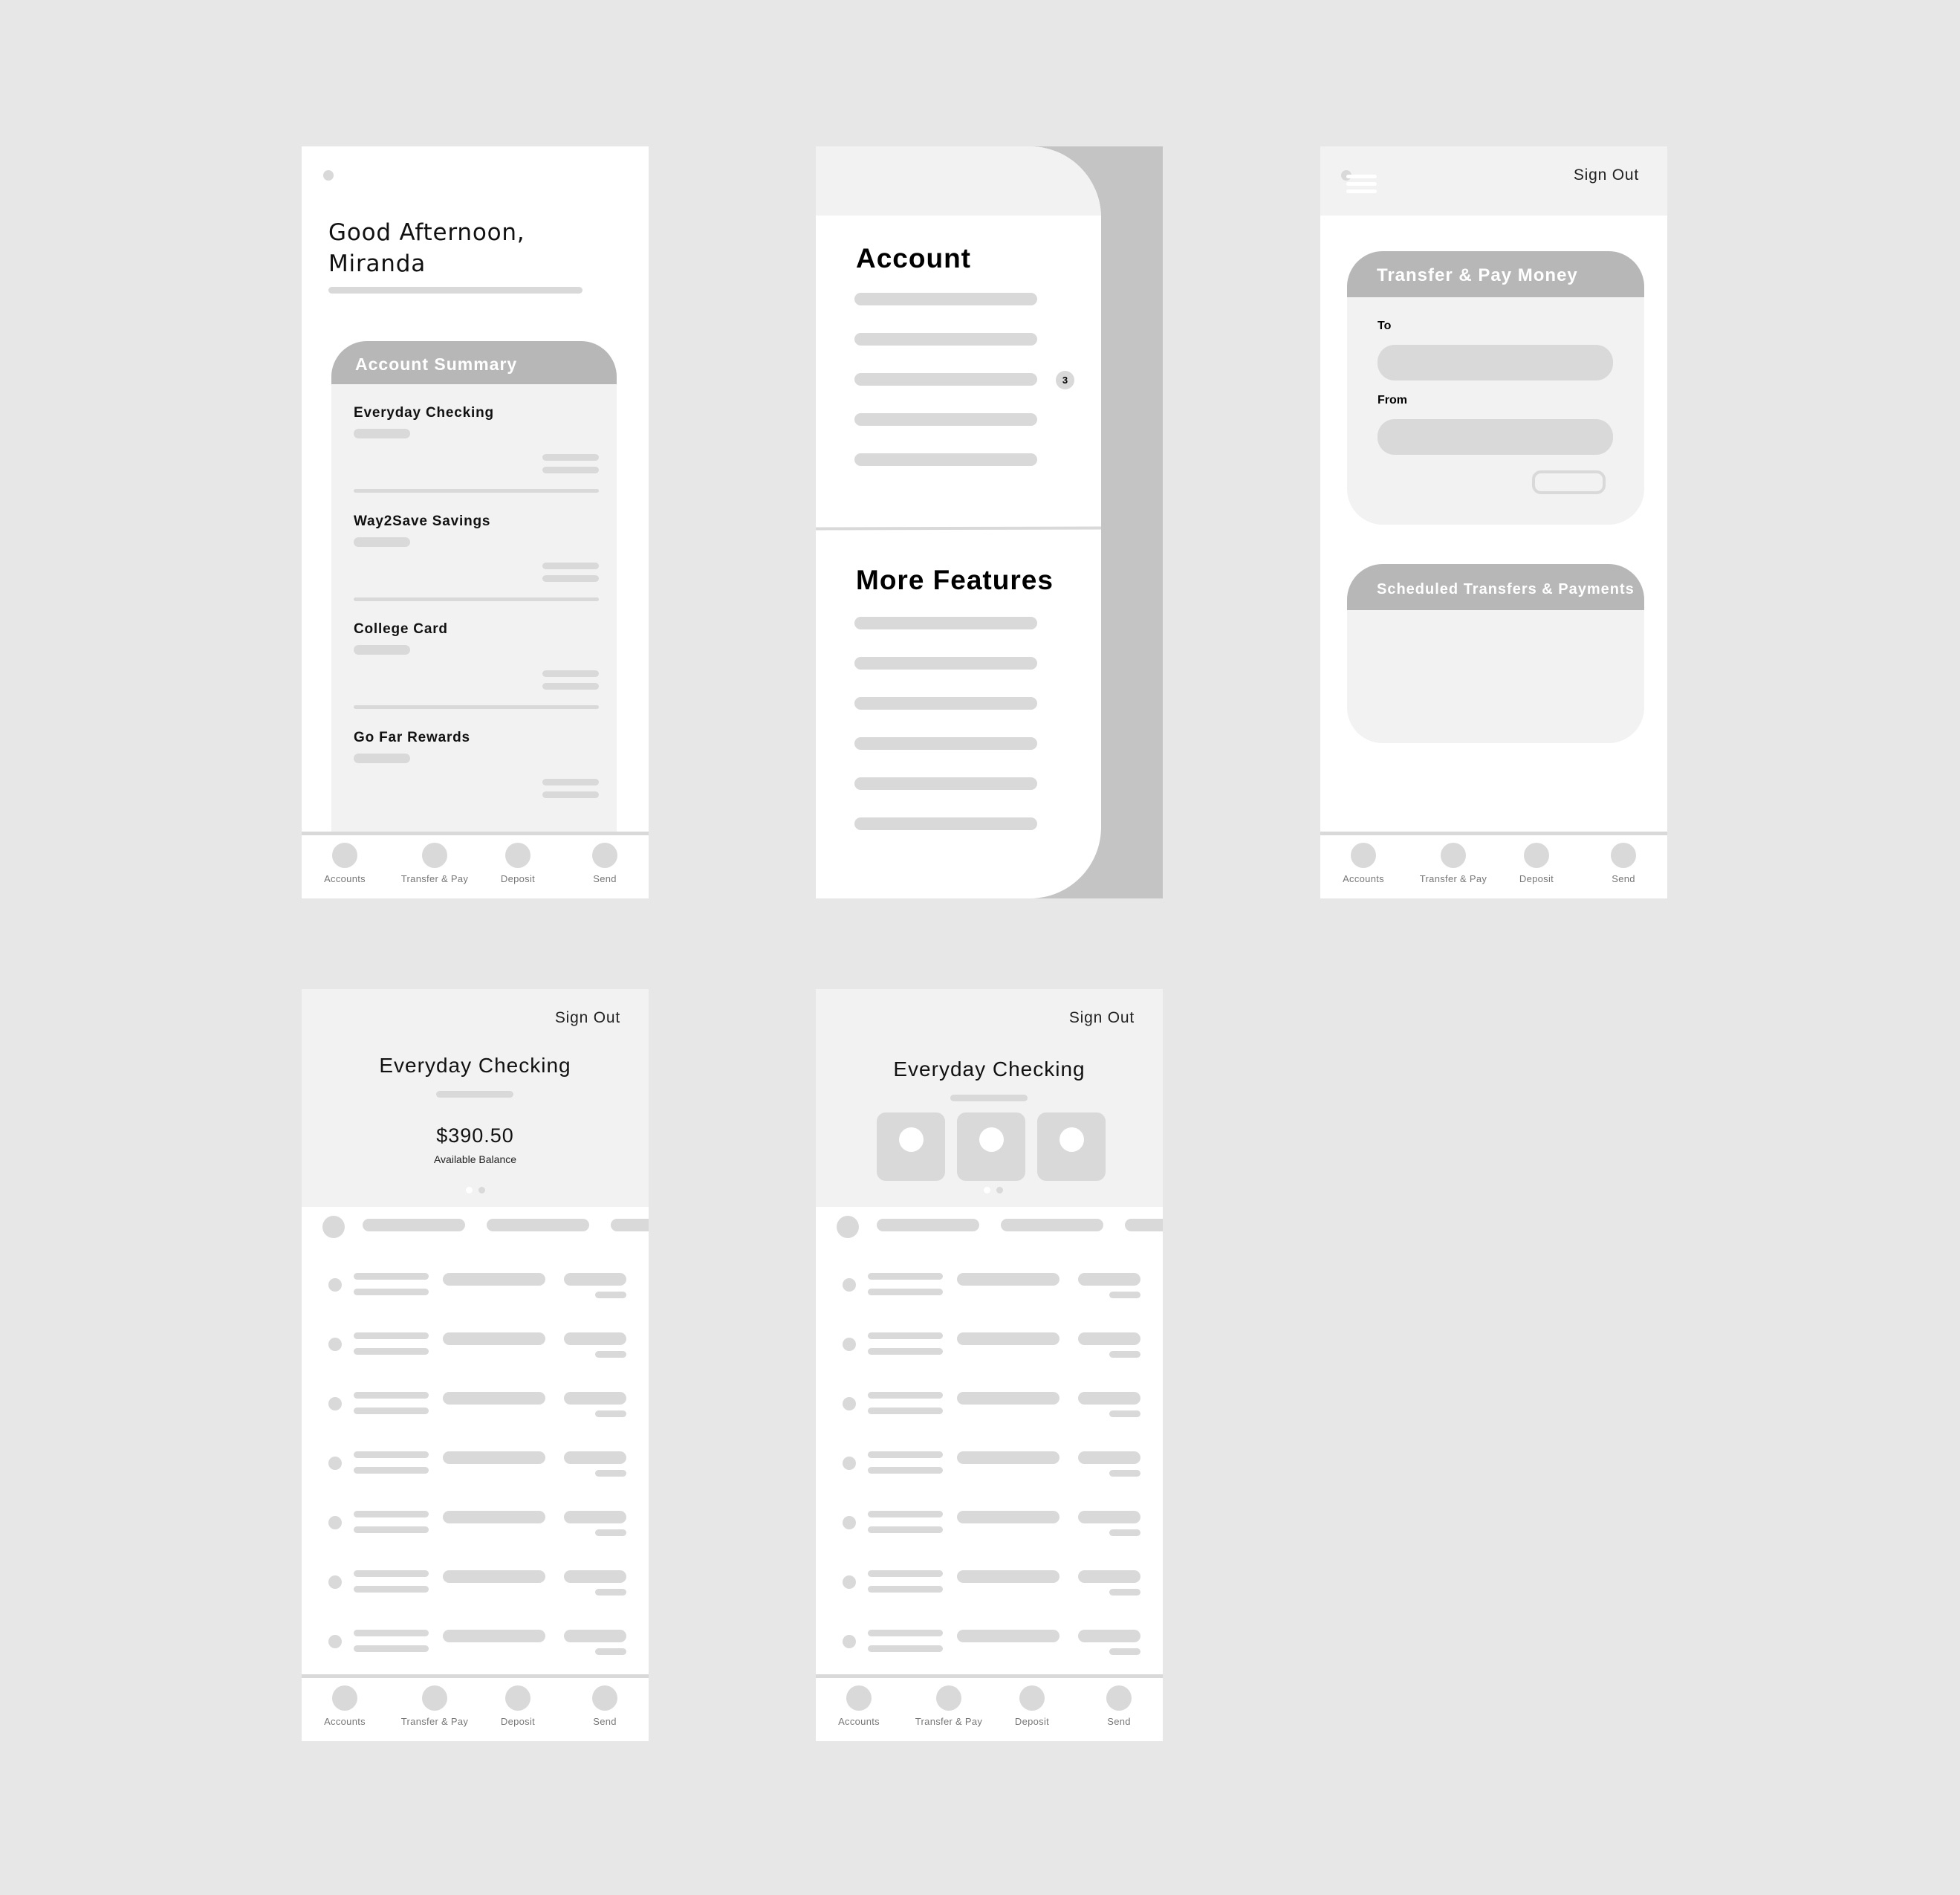 This screenshot has width=1960, height=1895. I want to click on transfer-pay-icon, so click(435, 855).